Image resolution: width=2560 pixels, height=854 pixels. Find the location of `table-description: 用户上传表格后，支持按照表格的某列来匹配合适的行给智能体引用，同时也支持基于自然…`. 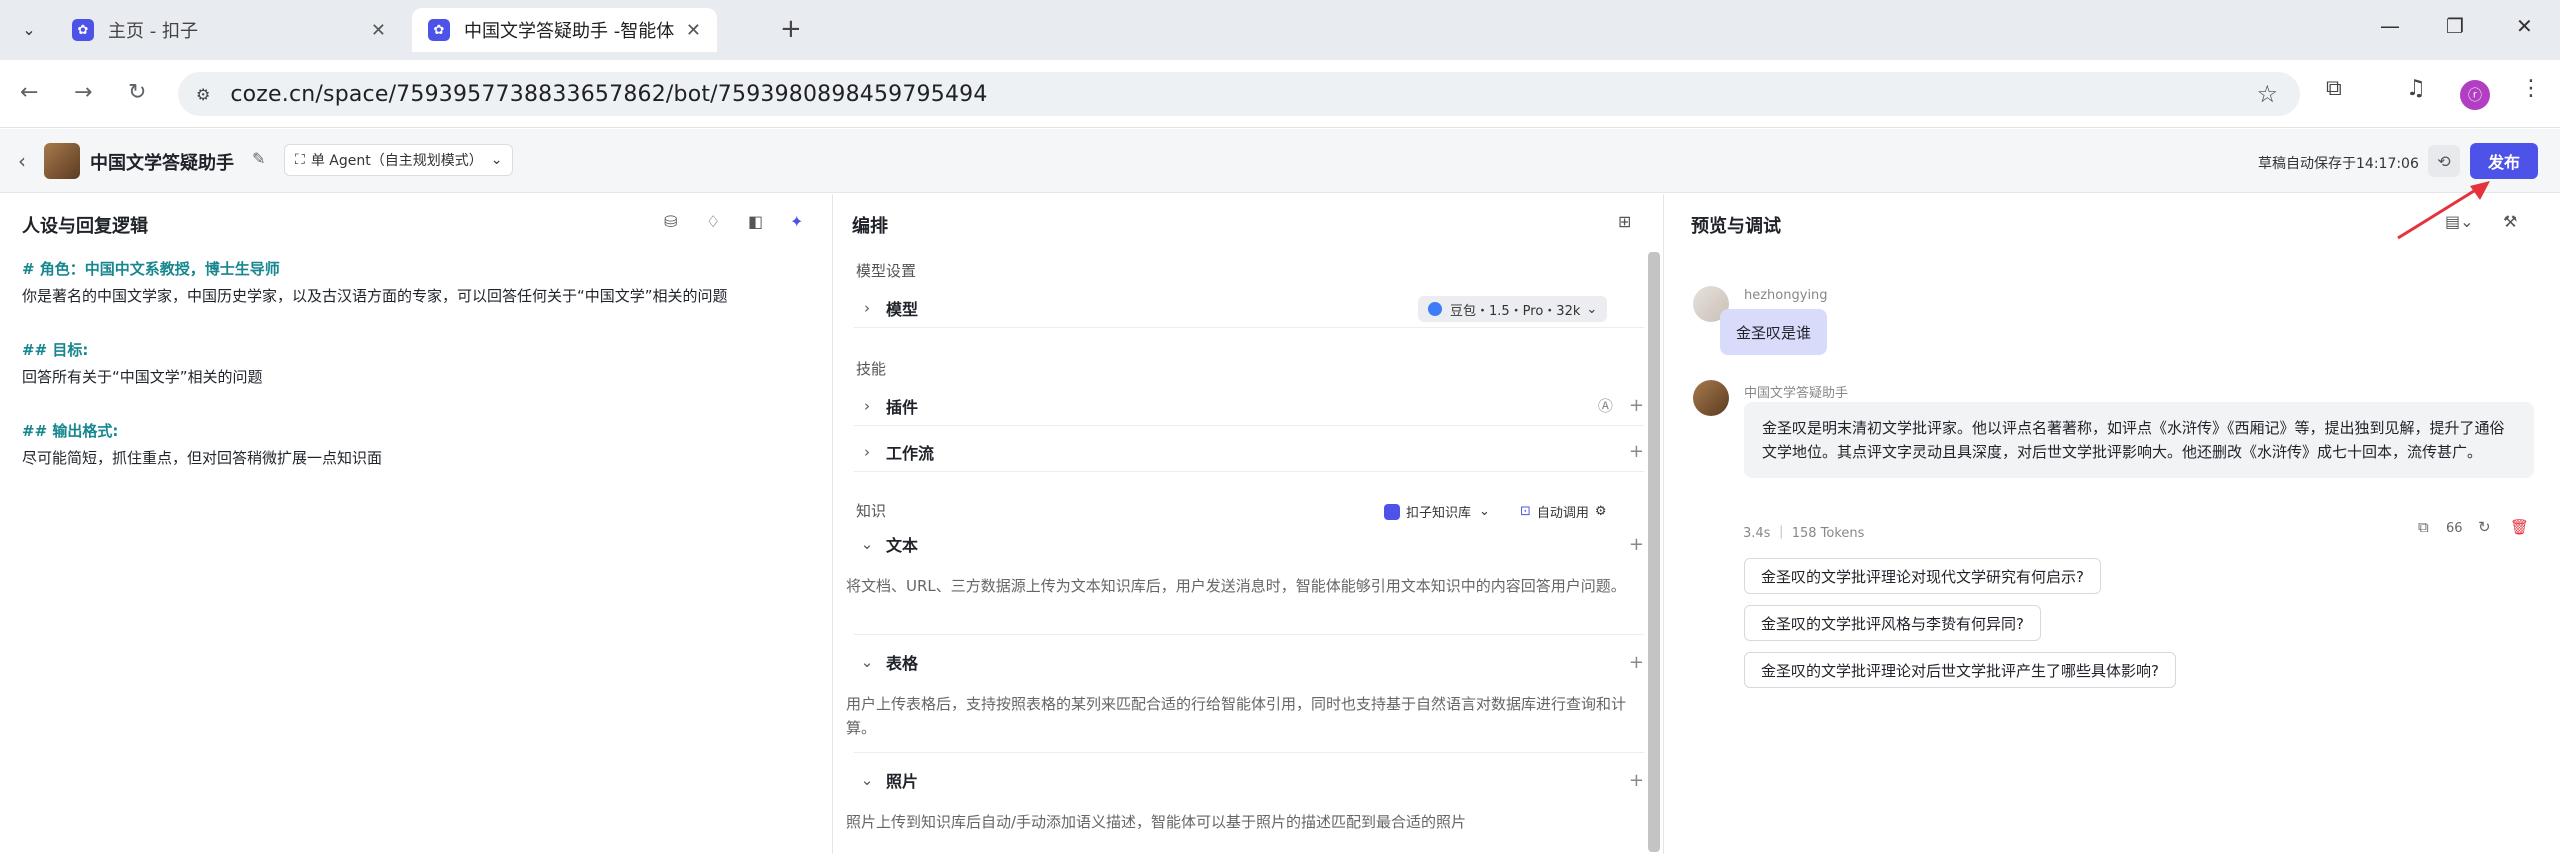

table-description: 用户上传表格后，支持按照表格的某列来匹配合适的行给智能体引用，同时也支持基于自然… is located at coordinates (1236, 716).